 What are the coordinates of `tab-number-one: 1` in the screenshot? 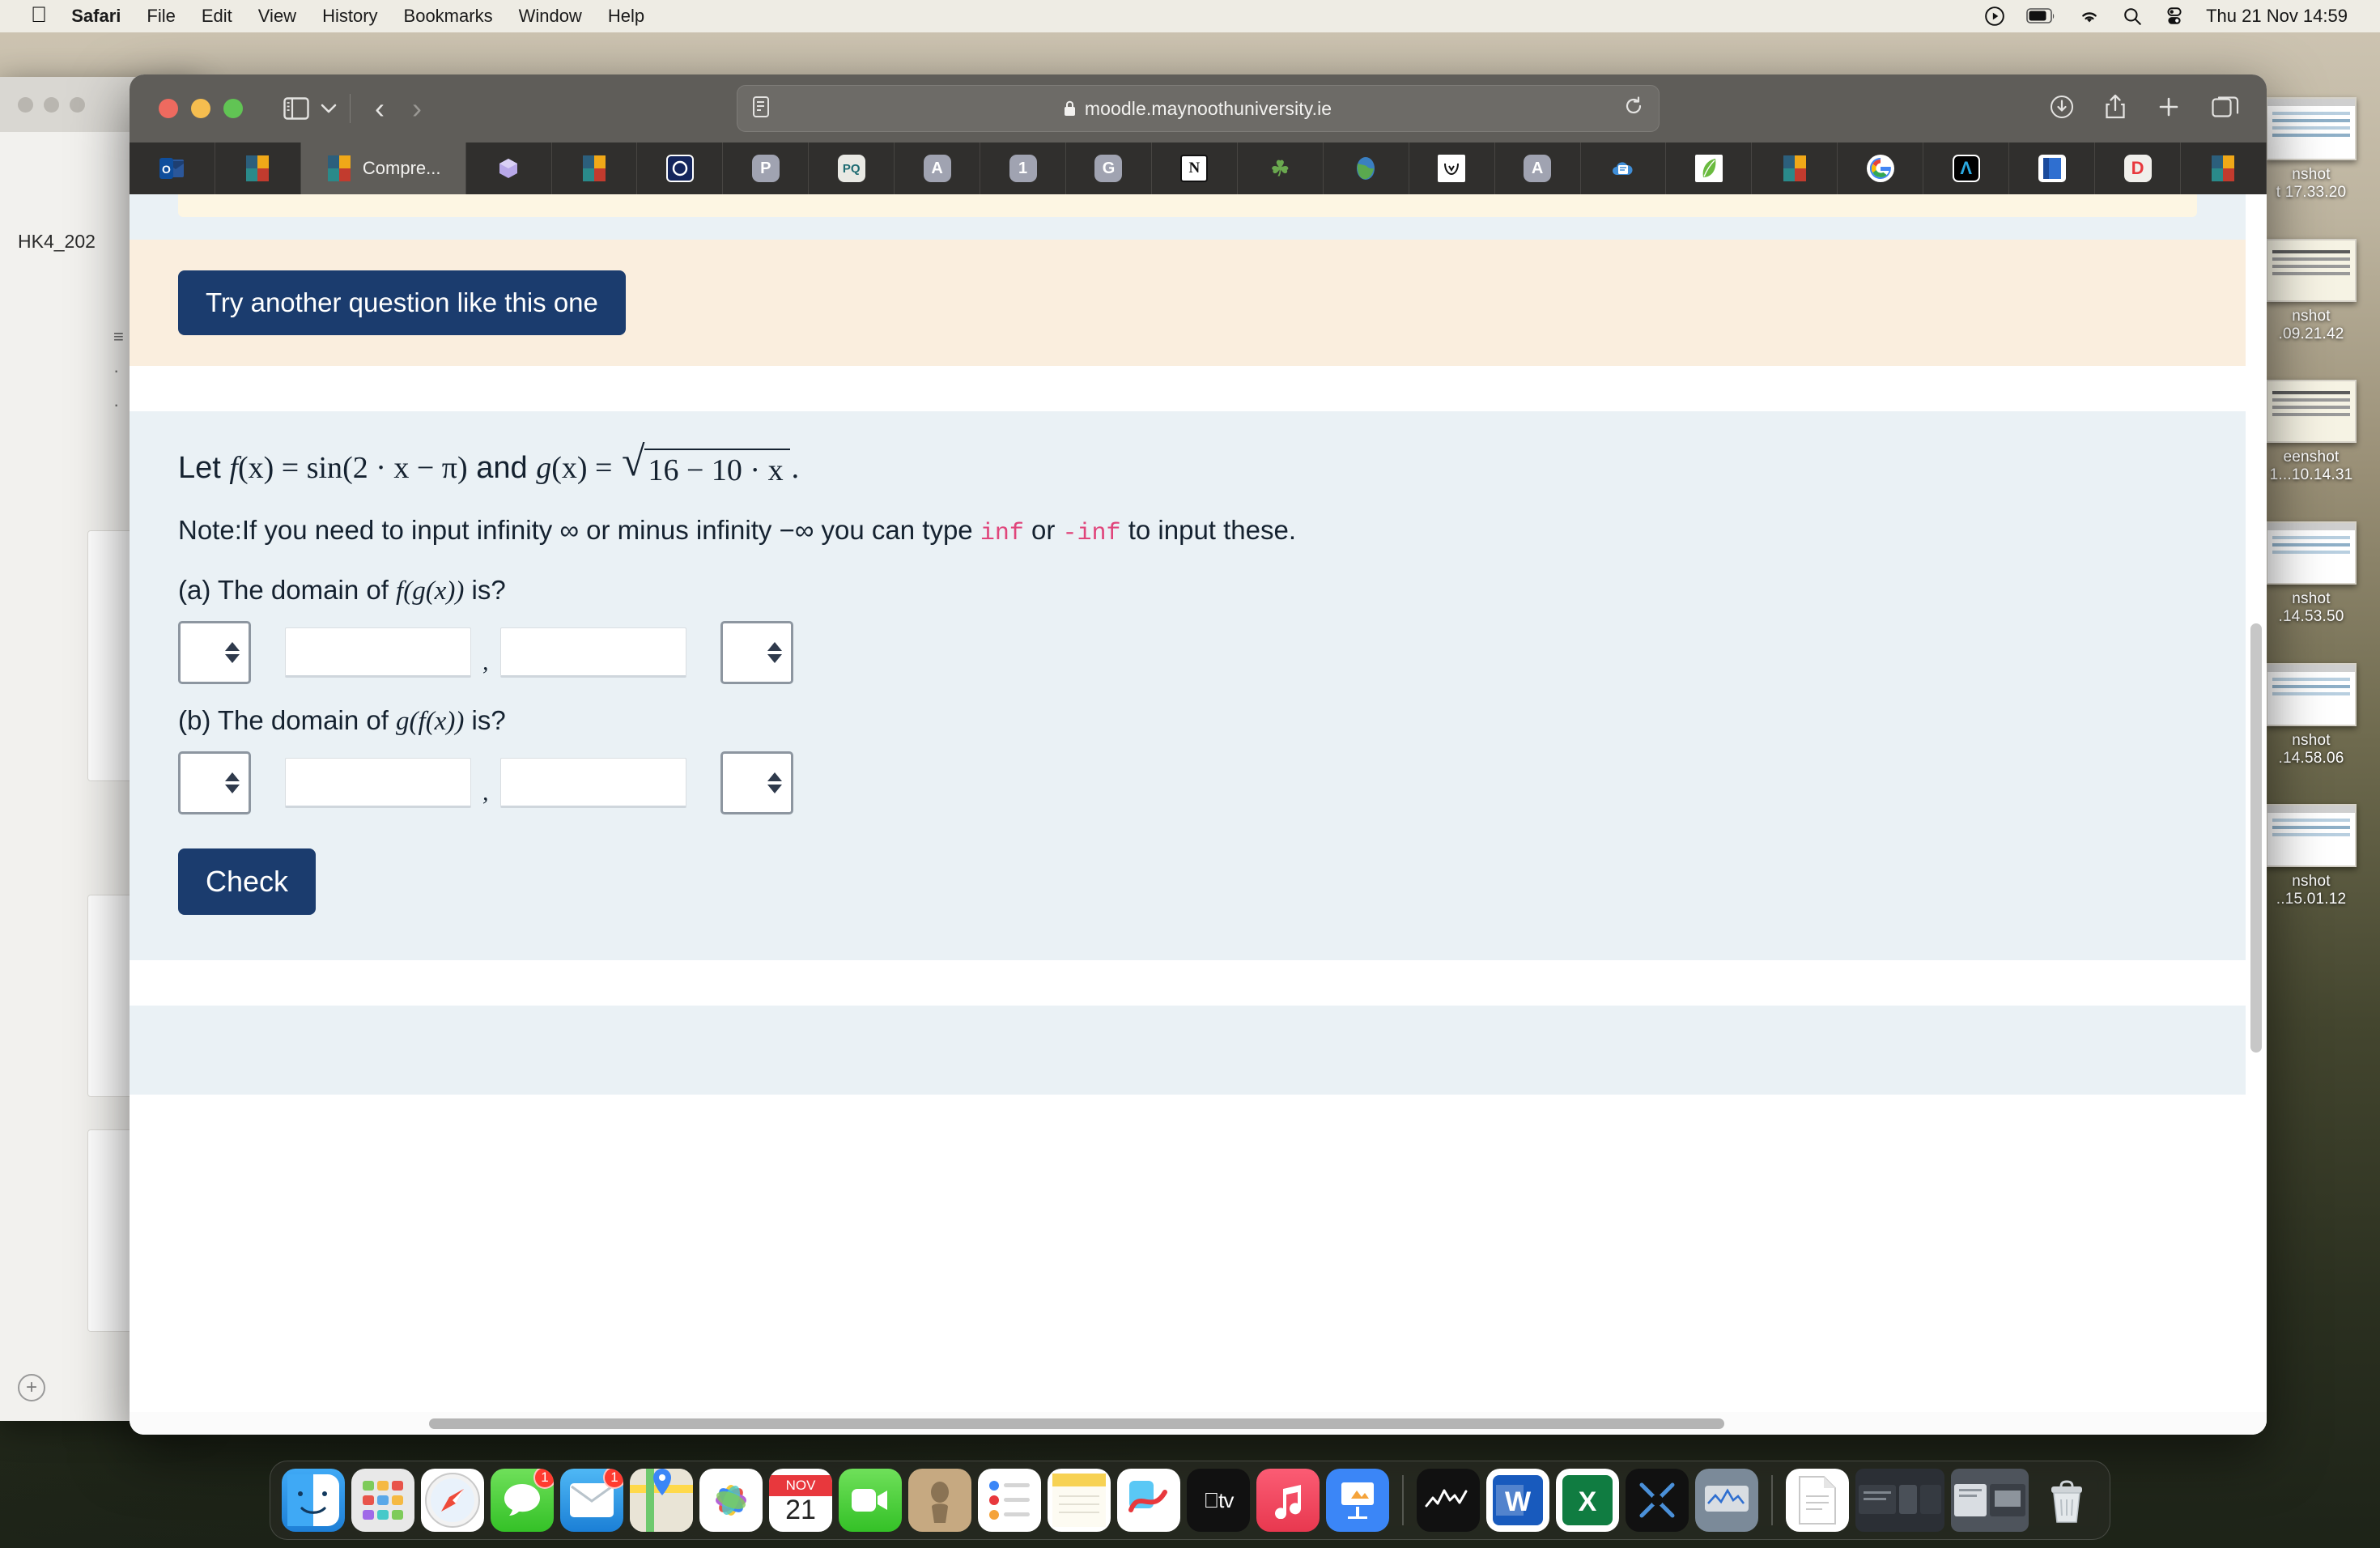 It's located at (1024, 168).